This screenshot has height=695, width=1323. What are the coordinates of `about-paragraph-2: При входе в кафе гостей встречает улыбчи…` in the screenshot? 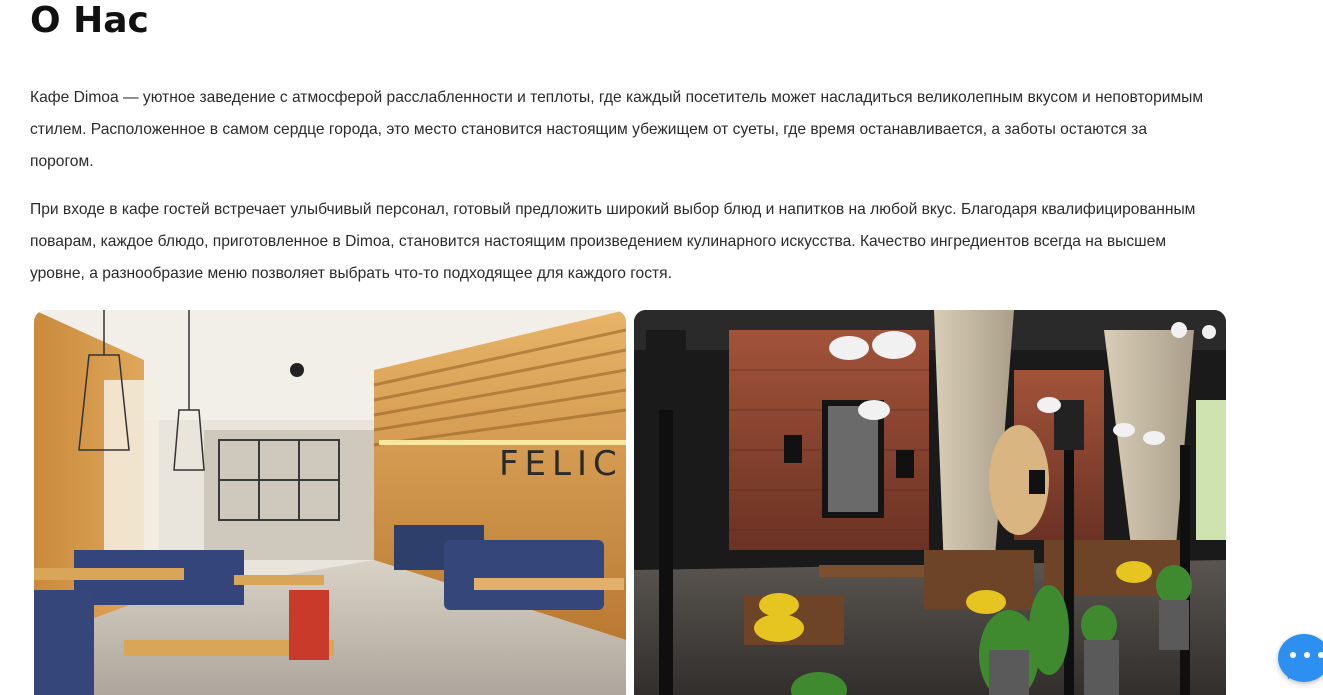 It's located at (613, 241).